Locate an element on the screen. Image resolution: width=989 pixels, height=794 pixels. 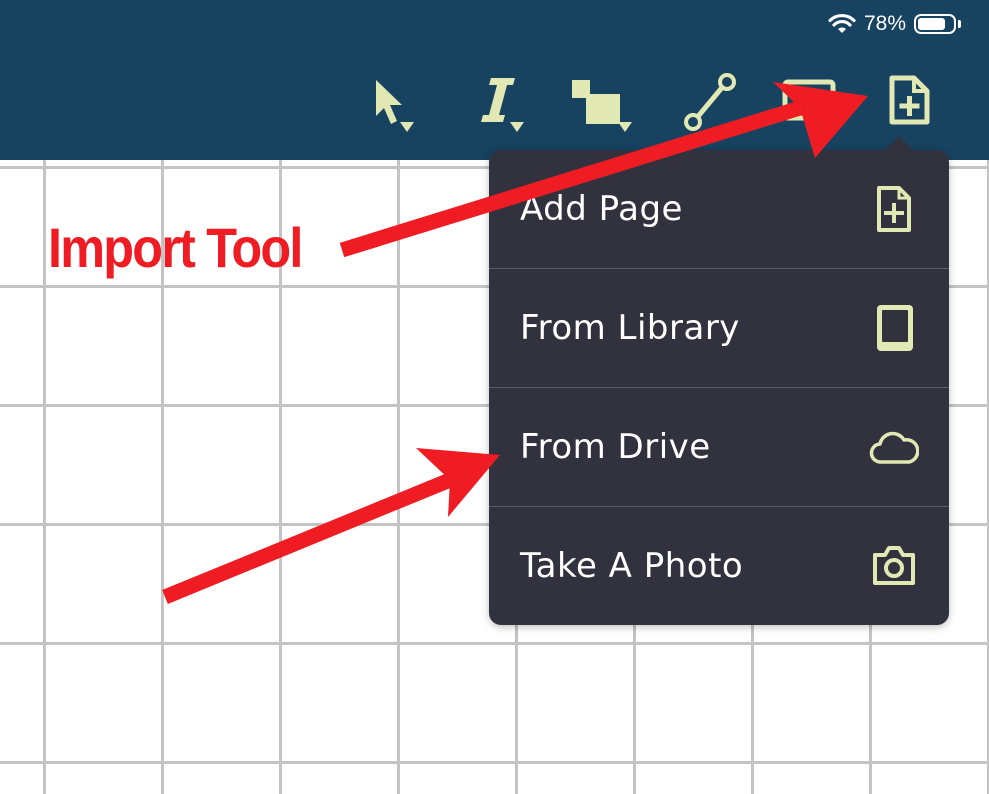
text-tool-button is located at coordinates (499, 100).